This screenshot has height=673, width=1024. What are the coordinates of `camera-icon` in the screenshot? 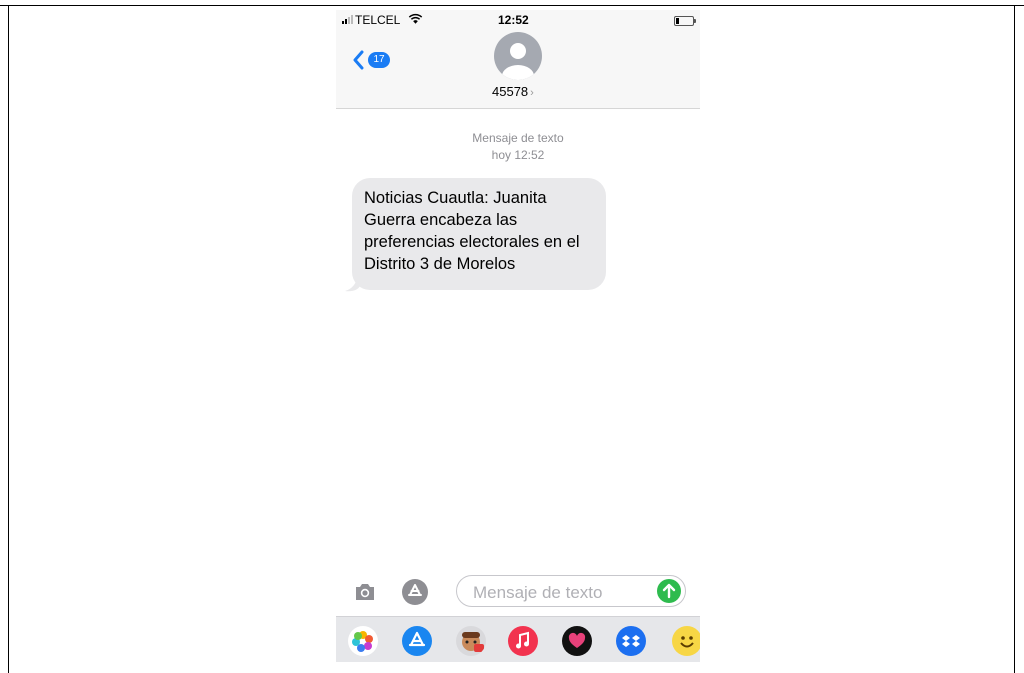 It's located at (365, 592).